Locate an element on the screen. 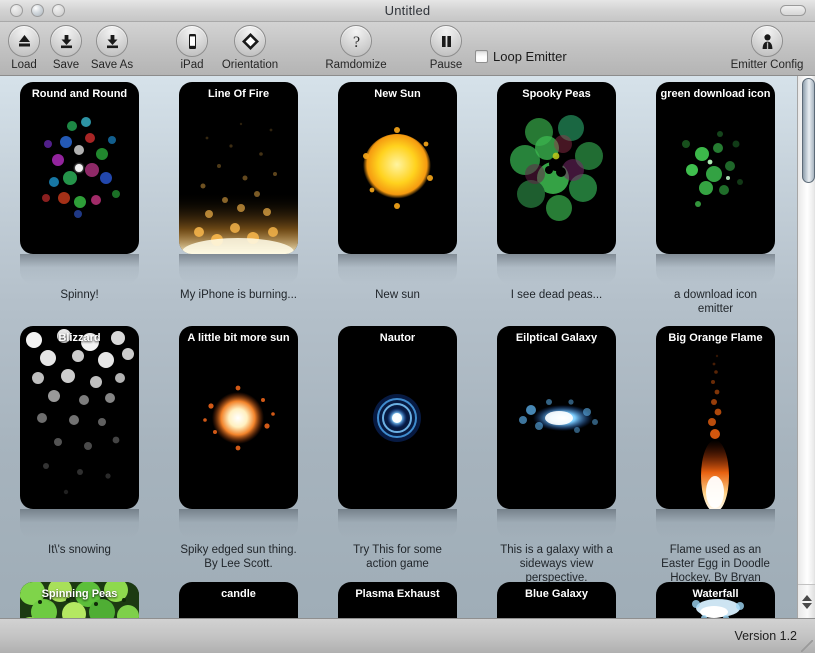 This screenshot has width=815, height=653. emitter-cell: New Sun New sun is located at coordinates (397, 204).